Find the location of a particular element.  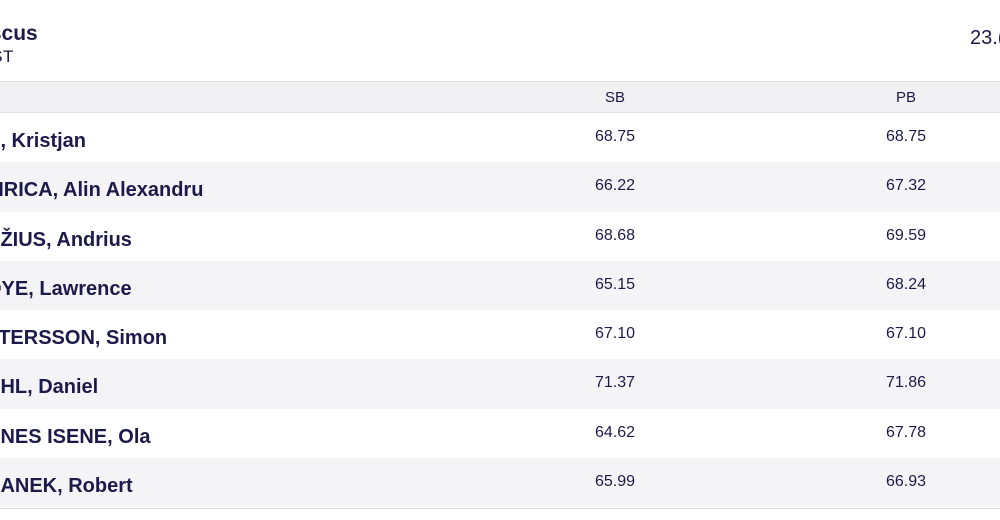

season-best: 65.15 is located at coordinates (615, 284).